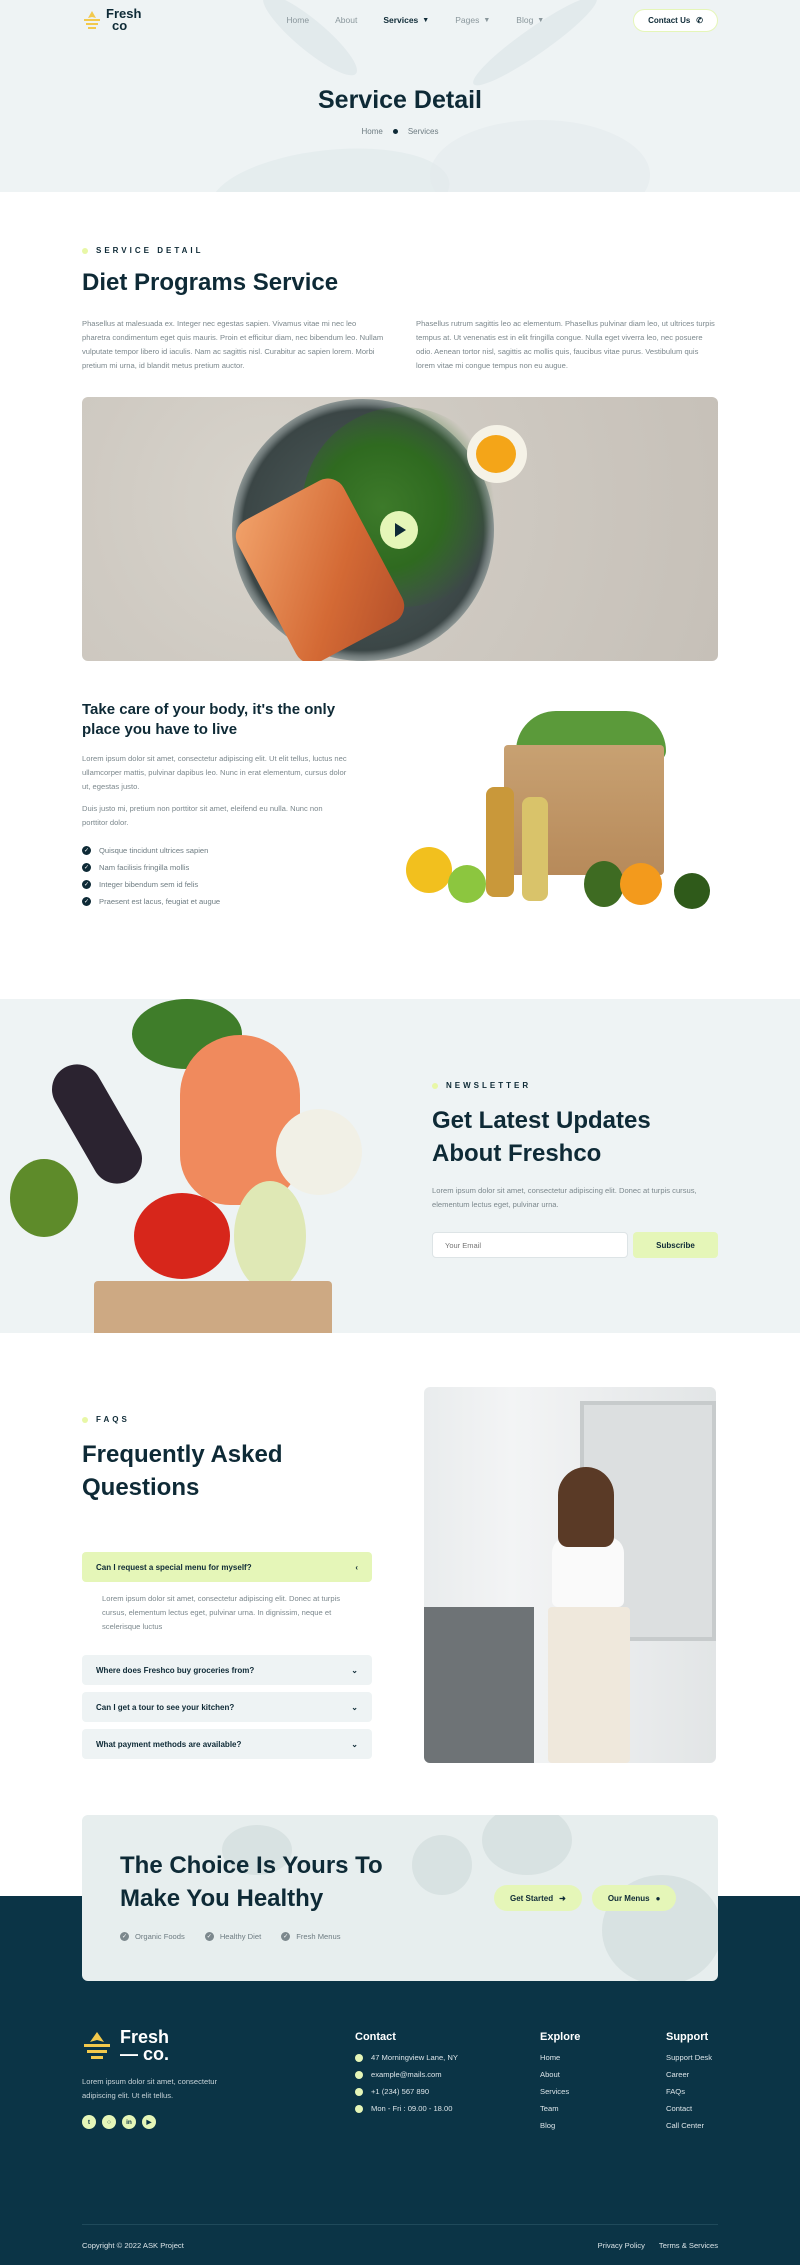 The width and height of the screenshot is (800, 2265). Describe the element at coordinates (560, 2074) in the screenshot. I see `footer-link: About` at that location.